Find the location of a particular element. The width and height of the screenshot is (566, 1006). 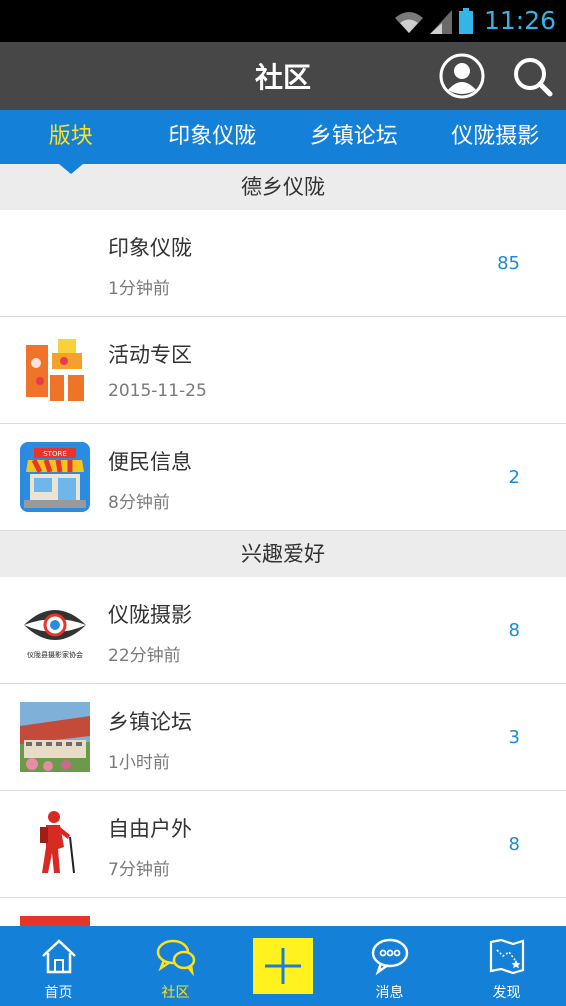

tab-xiangzhen-luntan: 乡镇论坛 is located at coordinates (354, 137).